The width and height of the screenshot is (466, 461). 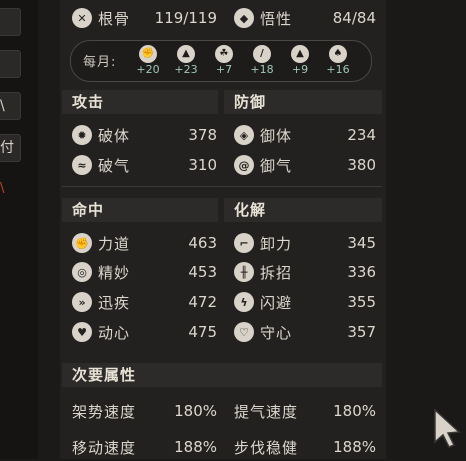 What do you see at coordinates (140, 210) in the screenshot?
I see `hit-header: 命中` at bounding box center [140, 210].